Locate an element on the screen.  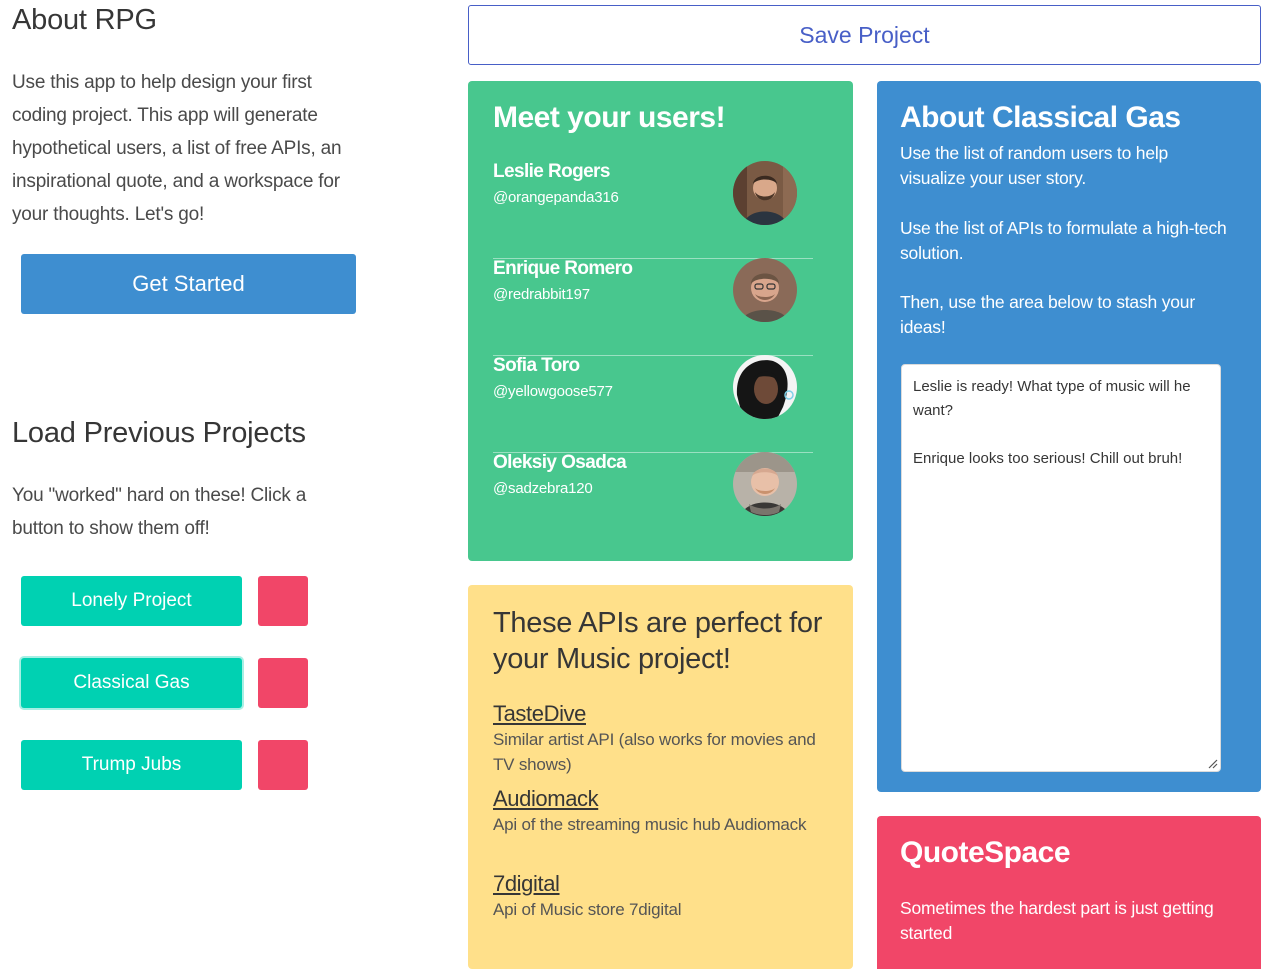
user-handle: @redrabbit197 is located at coordinates (541, 294).